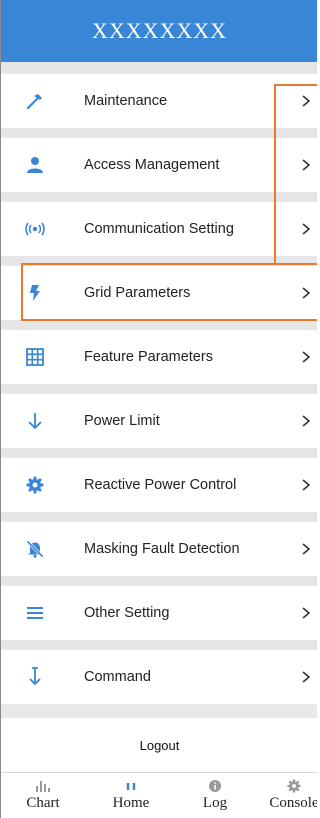 This screenshot has width=320, height=818. What do you see at coordinates (215, 803) in the screenshot?
I see `nav-label: Log` at bounding box center [215, 803].